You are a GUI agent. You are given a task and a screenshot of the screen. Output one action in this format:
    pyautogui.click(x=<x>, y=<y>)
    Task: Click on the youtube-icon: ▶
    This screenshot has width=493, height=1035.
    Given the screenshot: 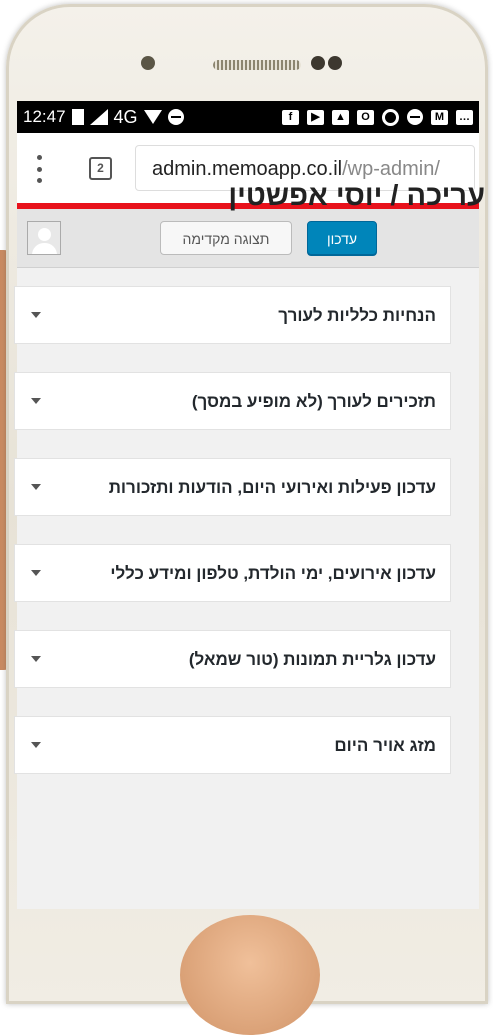 What is the action you would take?
    pyautogui.click(x=315, y=117)
    